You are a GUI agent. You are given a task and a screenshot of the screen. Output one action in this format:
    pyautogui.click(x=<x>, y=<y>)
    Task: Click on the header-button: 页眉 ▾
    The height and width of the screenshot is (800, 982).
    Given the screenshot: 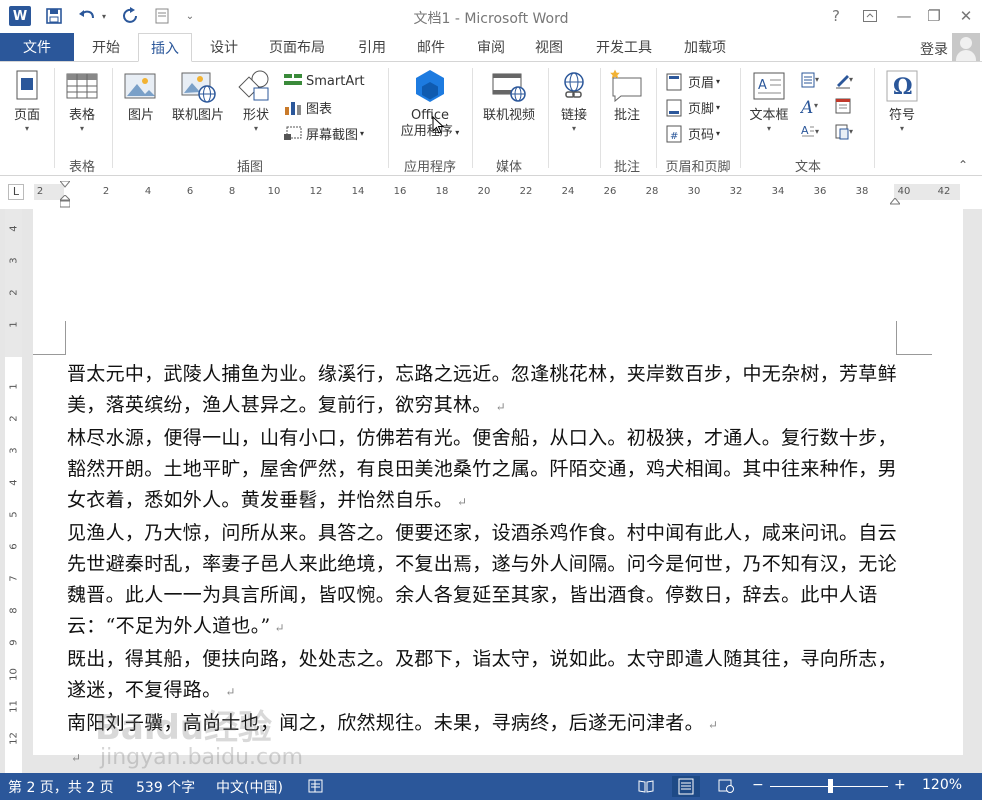 What is the action you would take?
    pyautogui.click(x=693, y=81)
    